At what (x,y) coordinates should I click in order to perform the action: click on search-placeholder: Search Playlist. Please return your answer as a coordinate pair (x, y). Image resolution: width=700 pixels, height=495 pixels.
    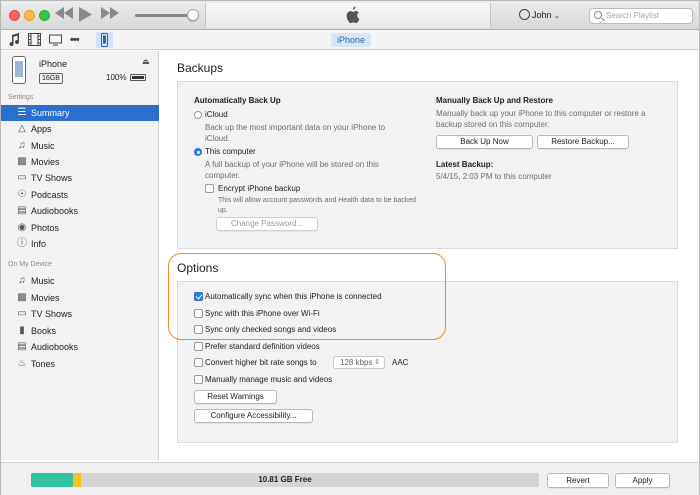
    Looking at the image, I should click on (632, 15).